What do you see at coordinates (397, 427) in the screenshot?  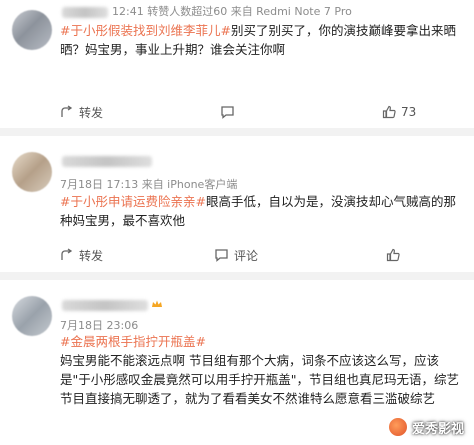 I see `watermark-logo` at bounding box center [397, 427].